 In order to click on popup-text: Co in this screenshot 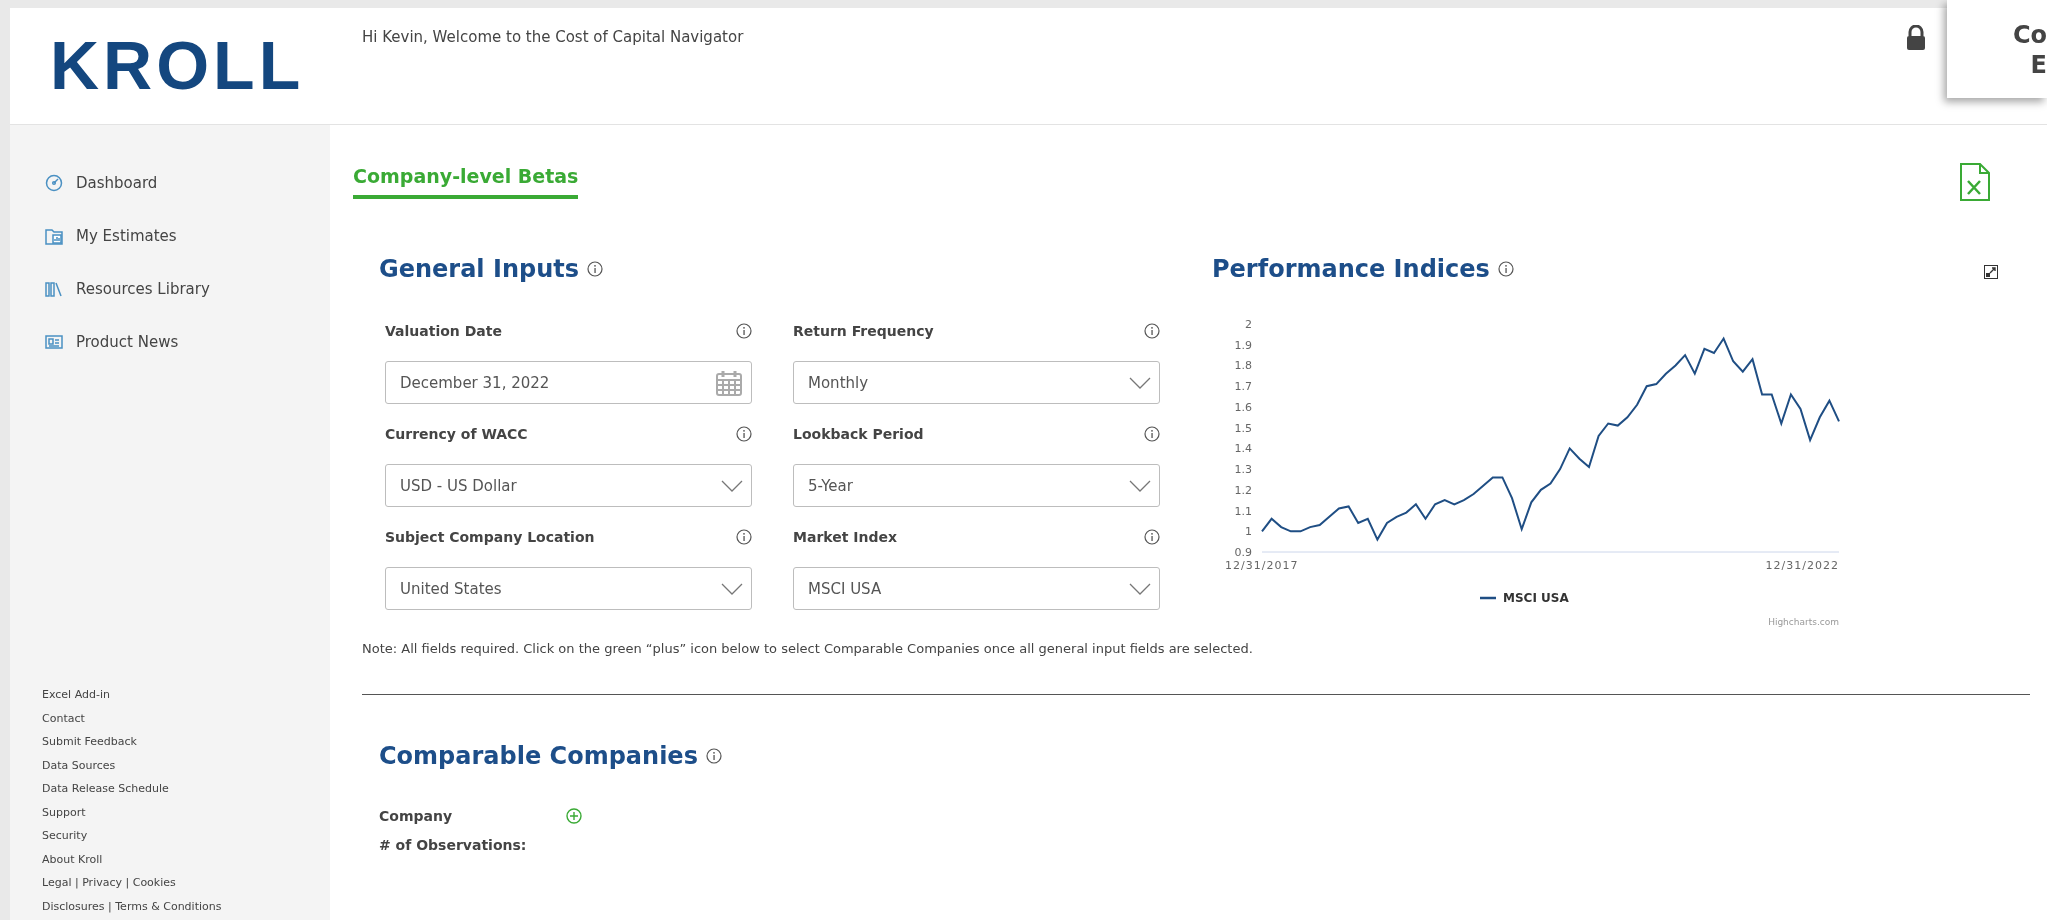, I will do `click(2029, 35)`.